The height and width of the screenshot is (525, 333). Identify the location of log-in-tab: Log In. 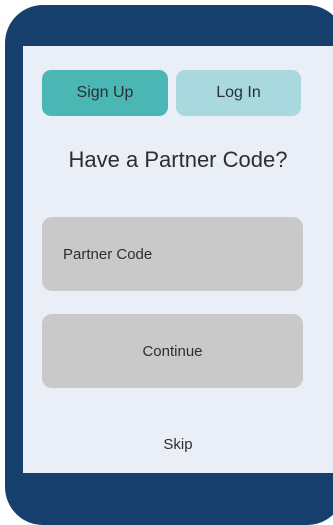
(238, 93).